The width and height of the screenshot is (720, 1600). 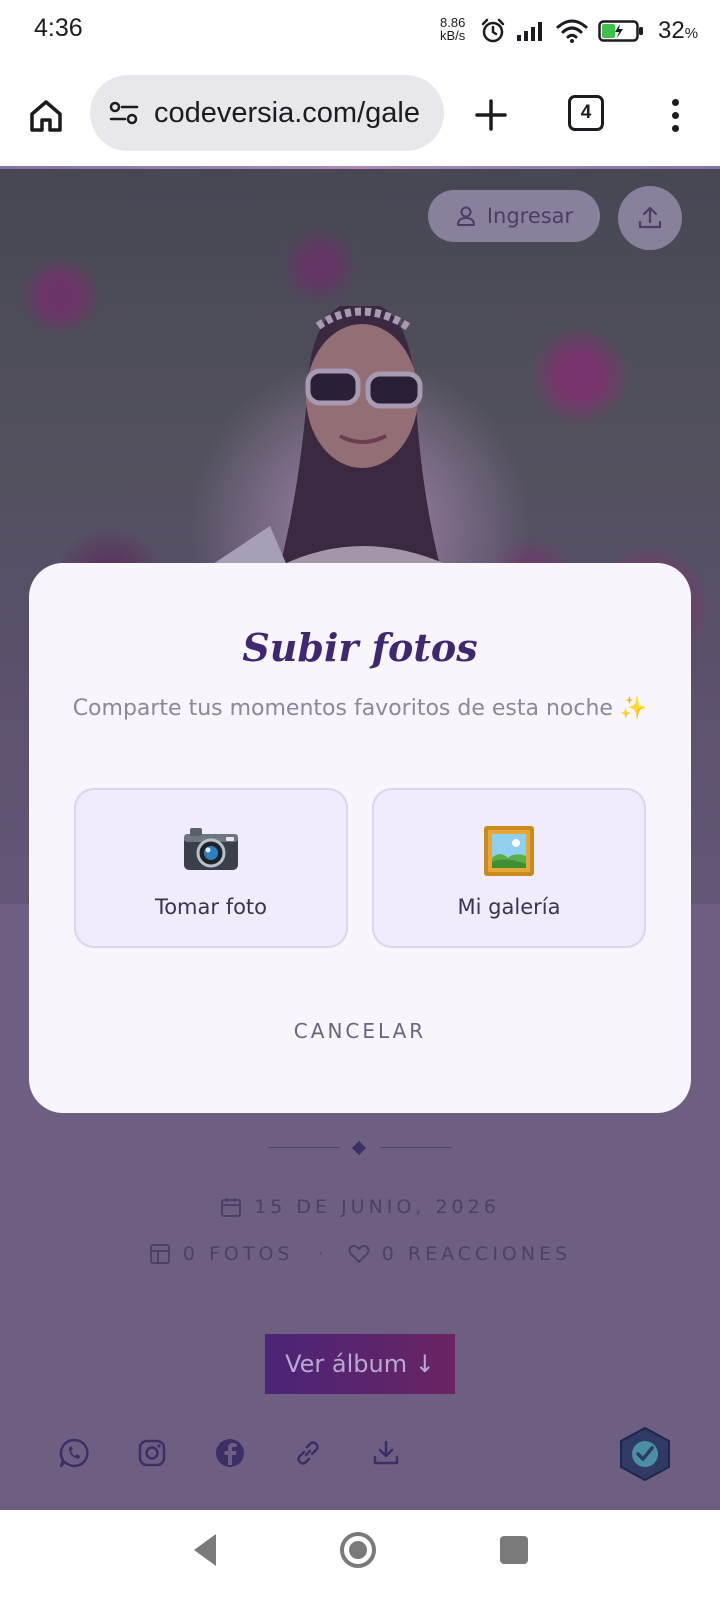 I want to click on wifi-icon, so click(x=572, y=31).